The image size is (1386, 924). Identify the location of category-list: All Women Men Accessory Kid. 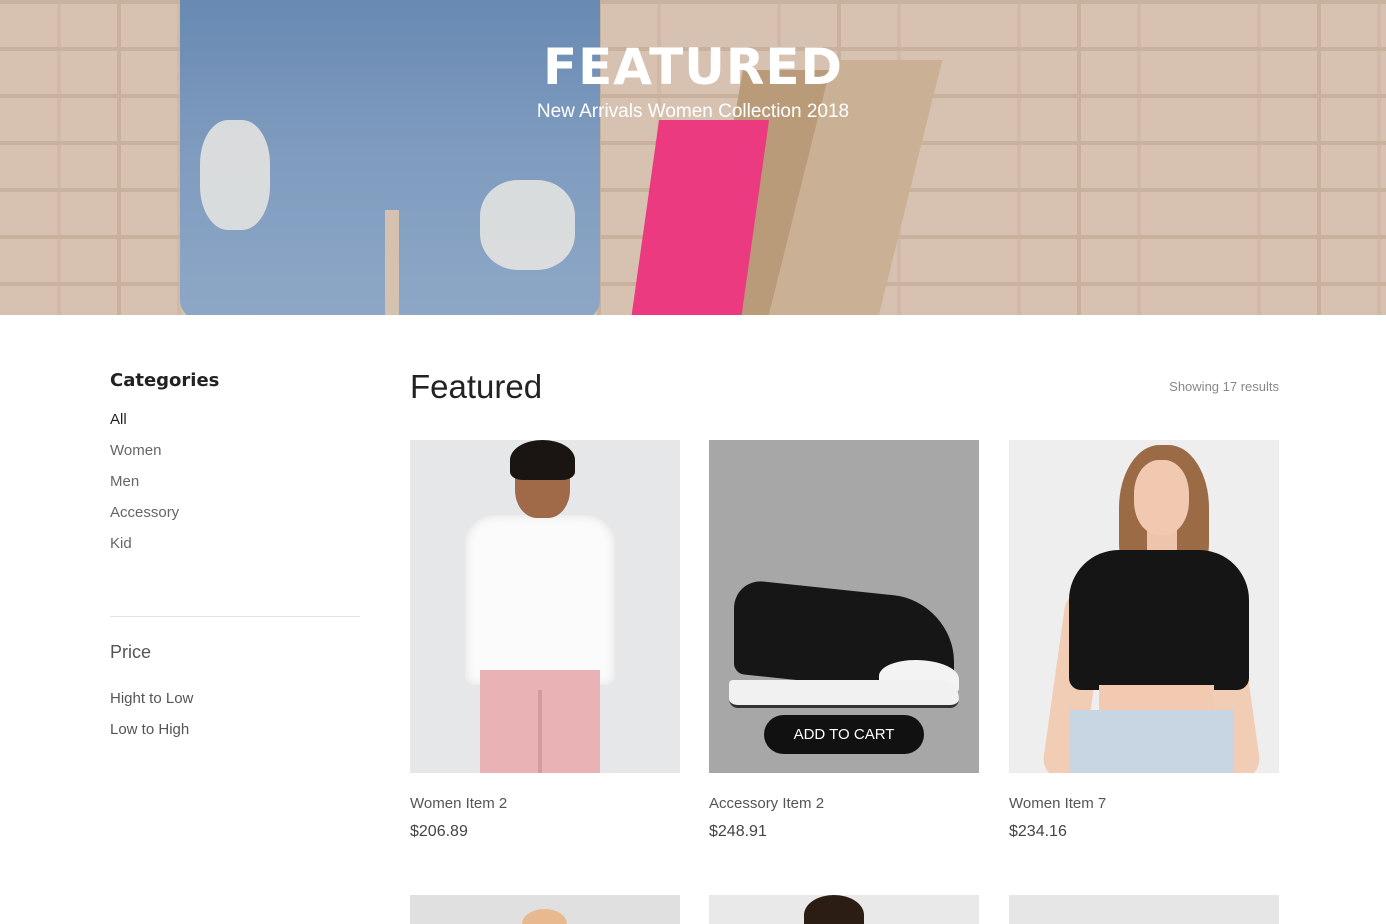
(235, 488).